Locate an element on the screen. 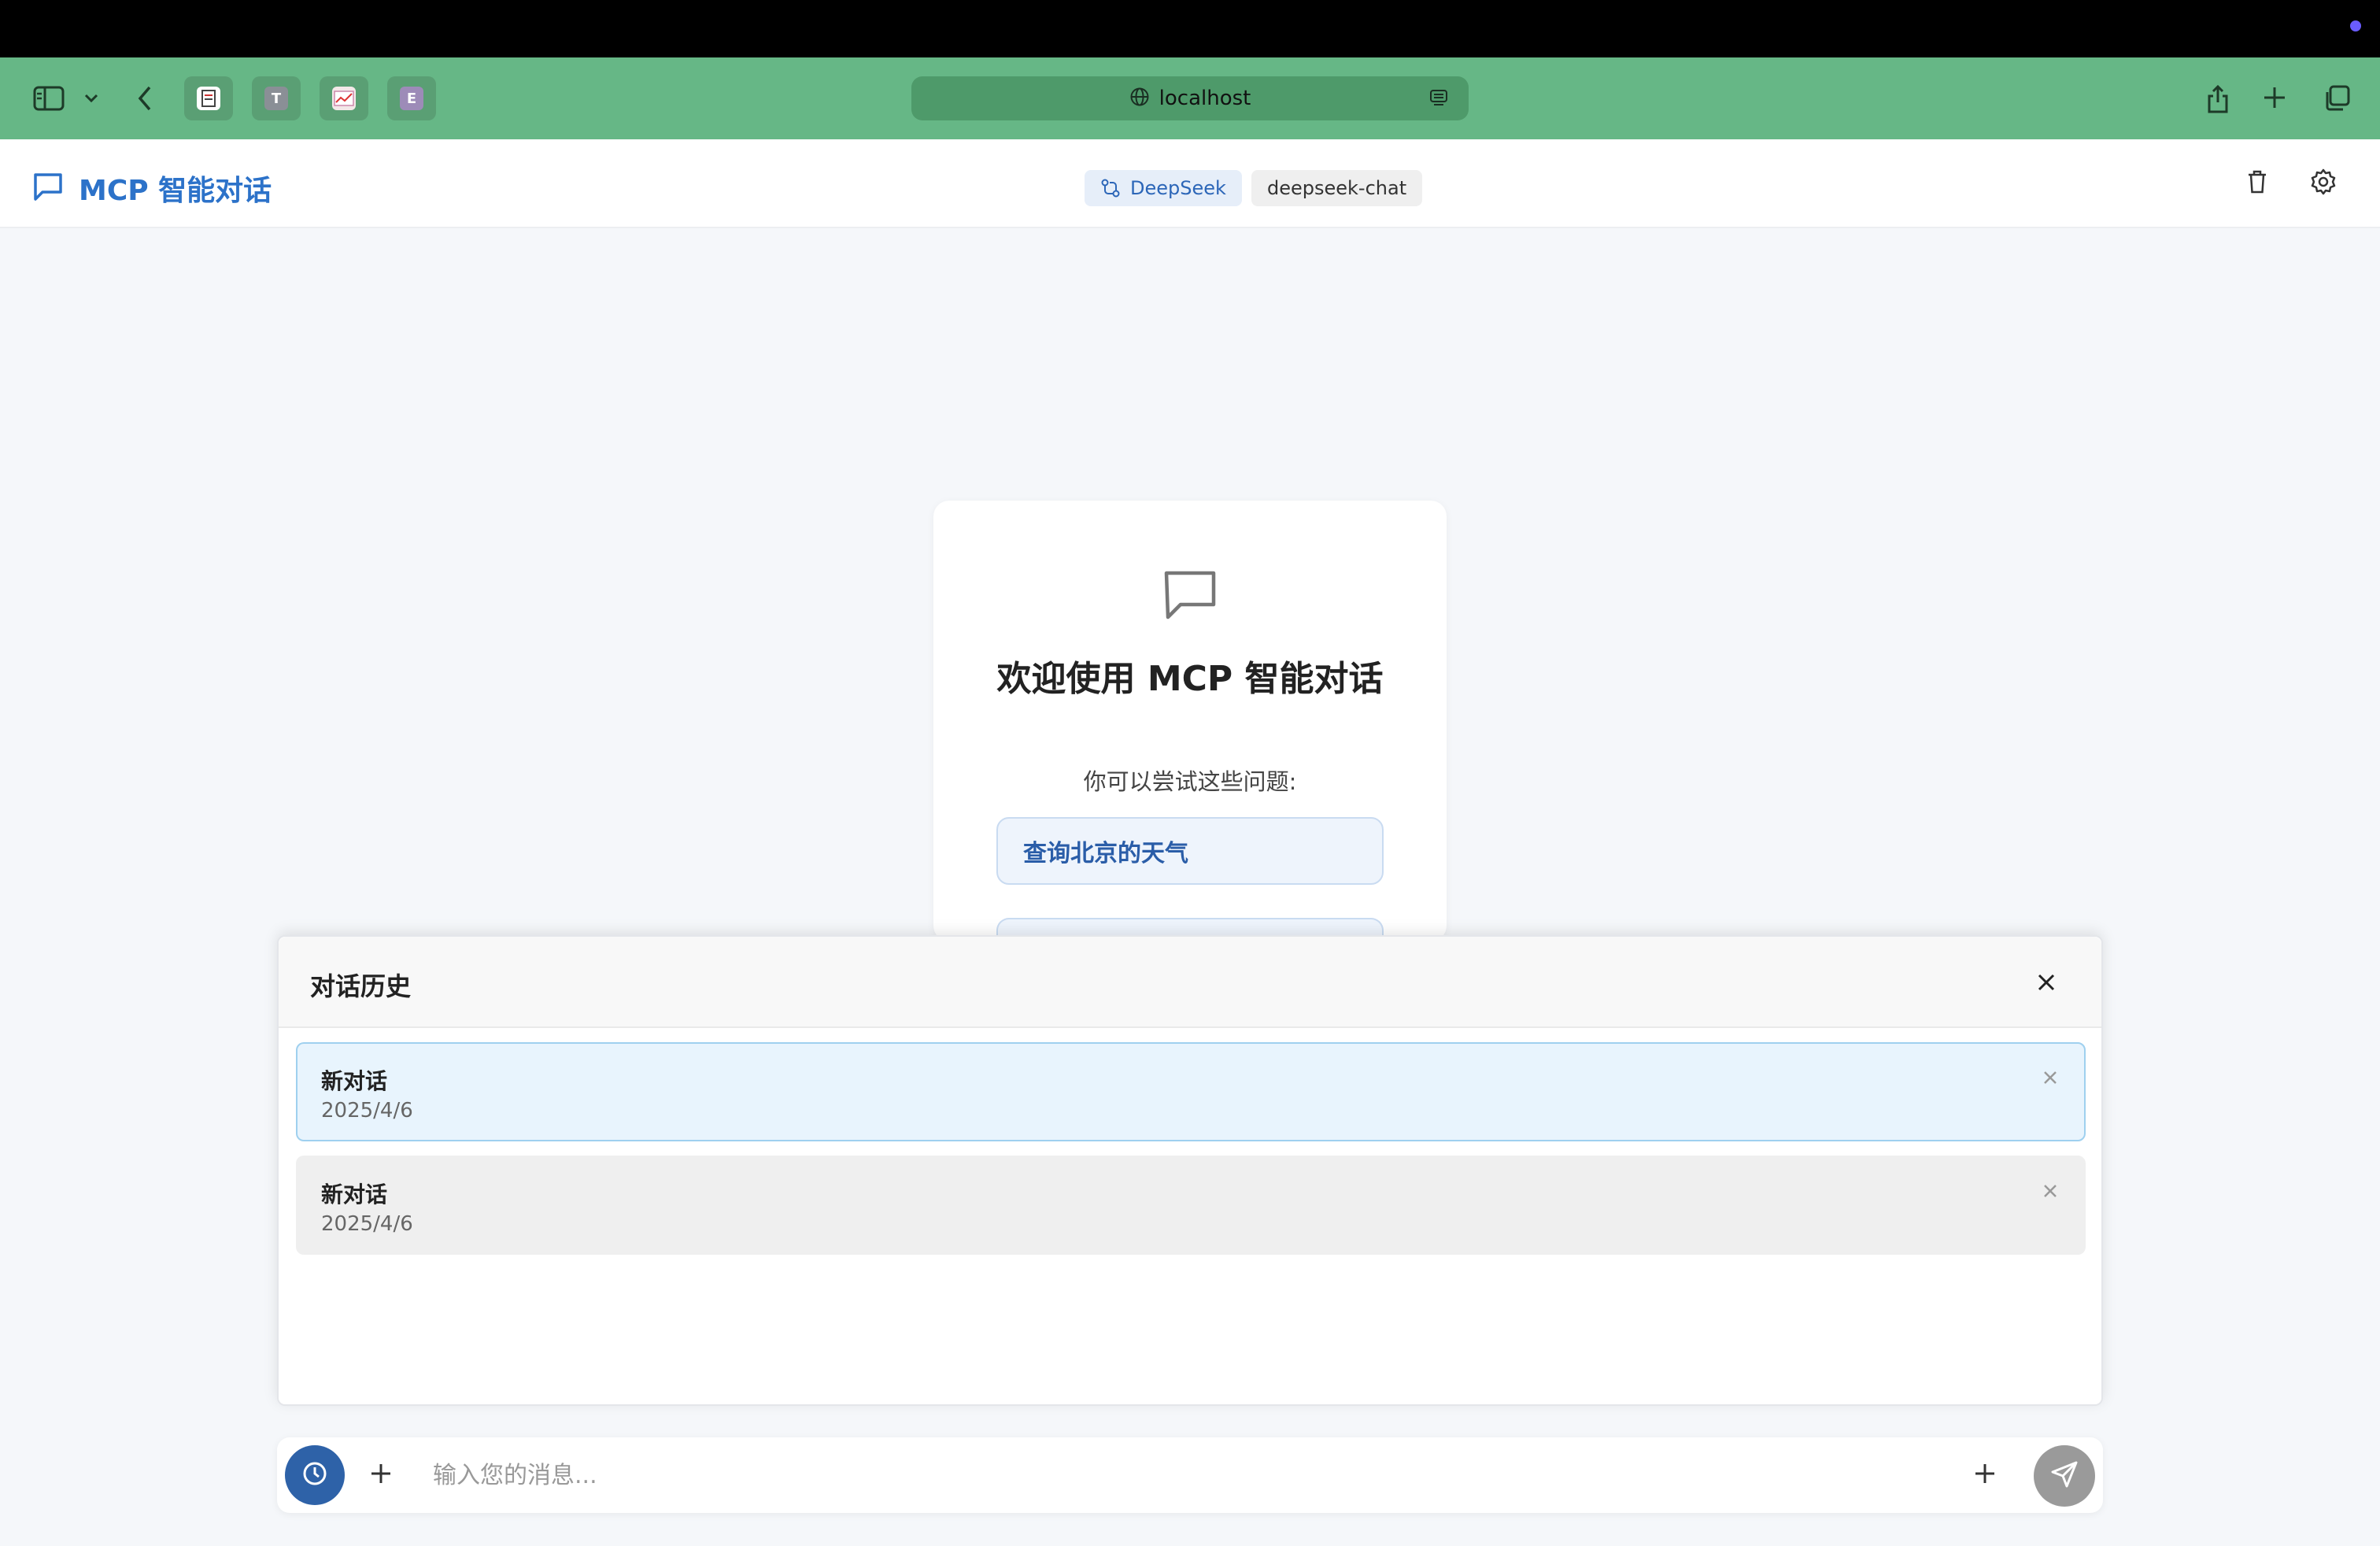 Image resolution: width=2380 pixels, height=1546 pixels. address-text: localhost is located at coordinates (1205, 98).